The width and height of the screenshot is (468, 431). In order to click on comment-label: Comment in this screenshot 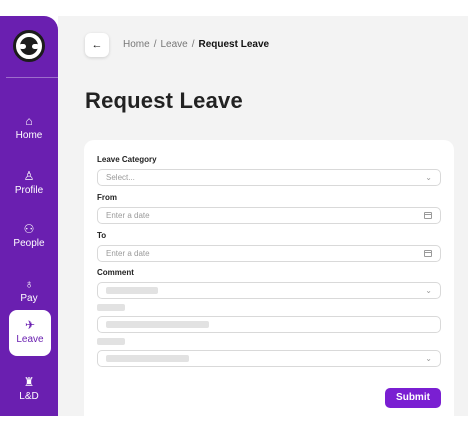, I will do `click(115, 272)`.